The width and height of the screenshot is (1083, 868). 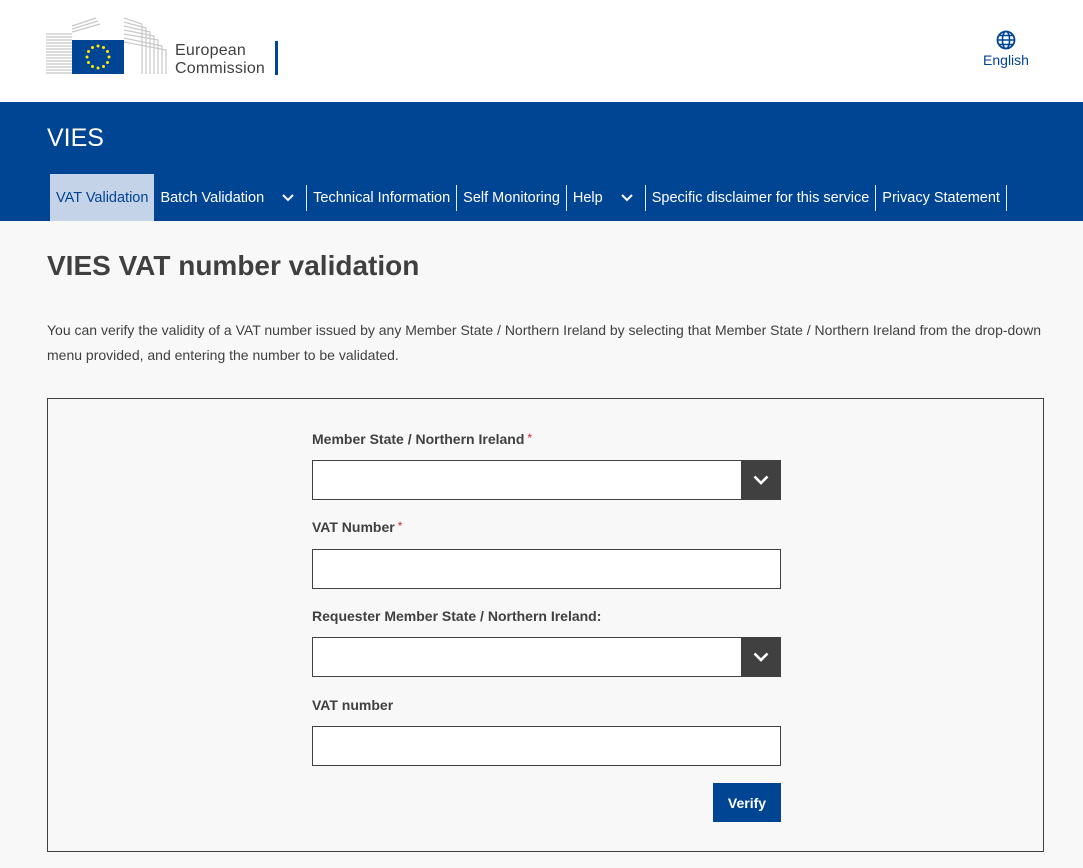 What do you see at coordinates (1006, 60) in the screenshot?
I see `language-label: English` at bounding box center [1006, 60].